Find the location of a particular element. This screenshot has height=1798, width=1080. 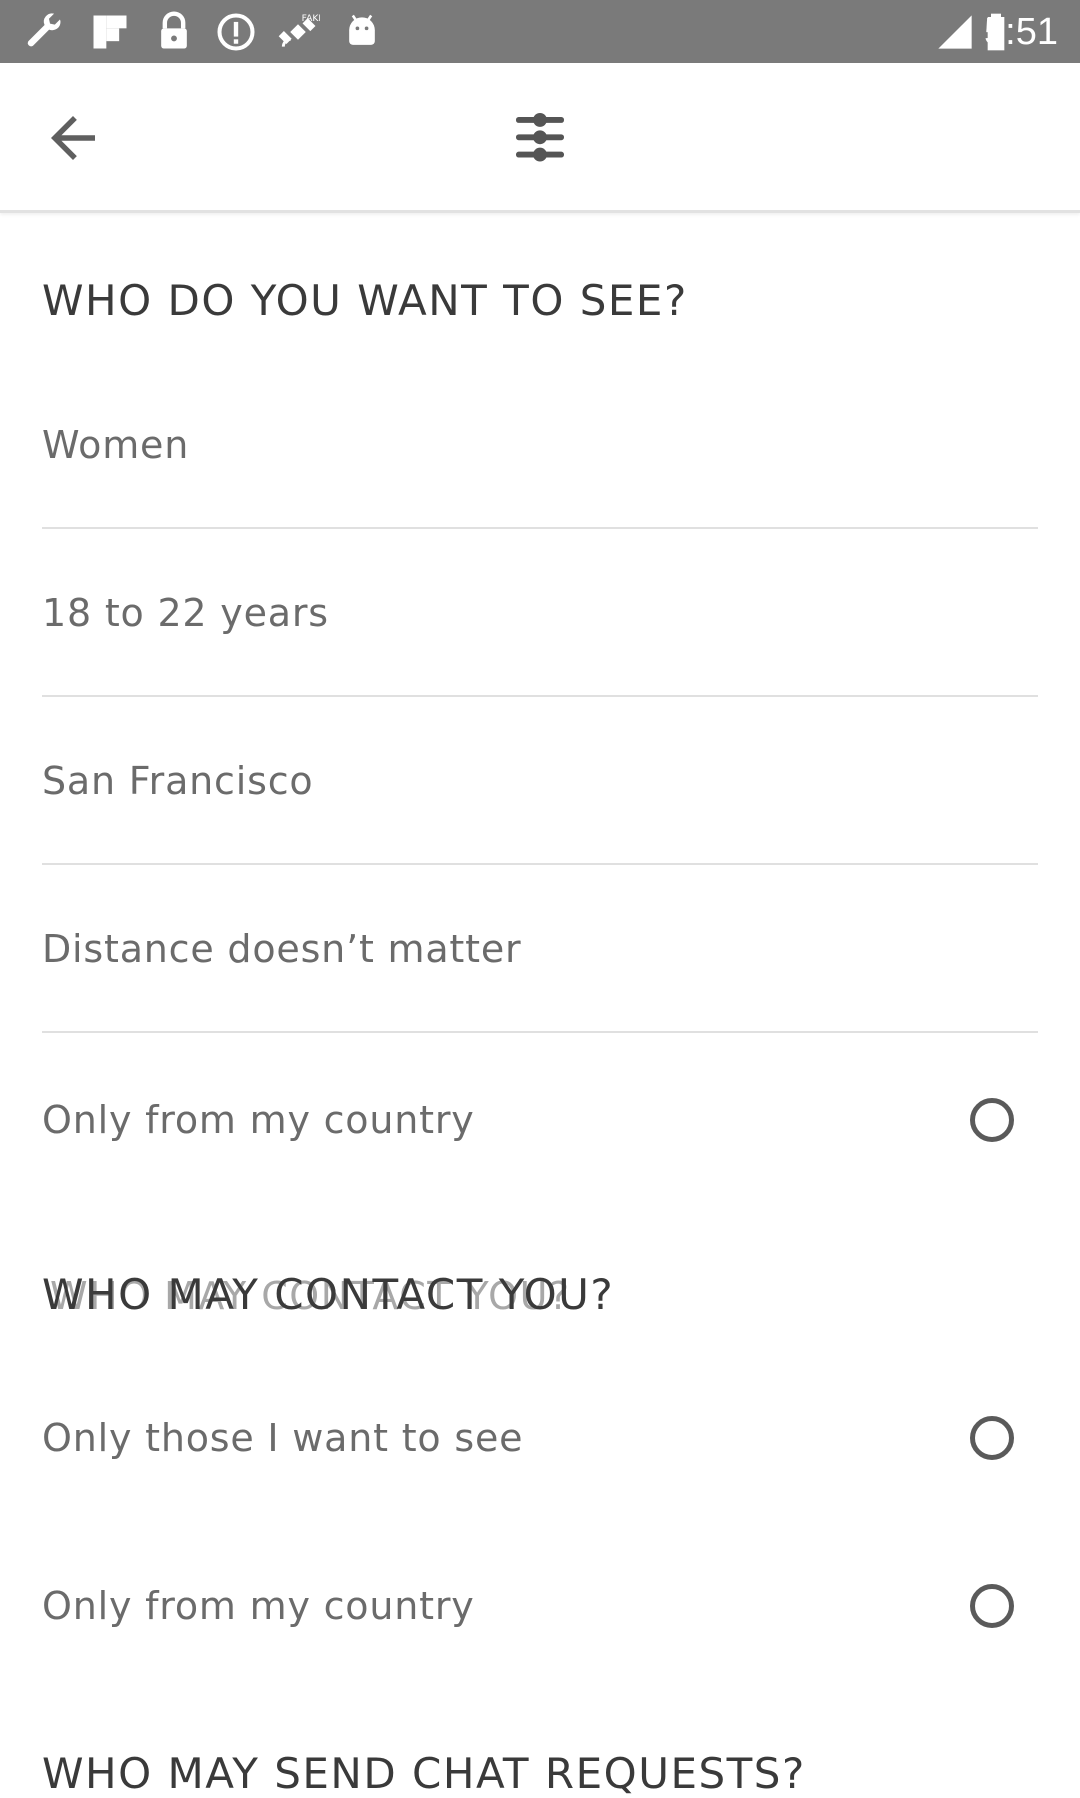

contact-only-my-country-radio is located at coordinates (992, 1606).